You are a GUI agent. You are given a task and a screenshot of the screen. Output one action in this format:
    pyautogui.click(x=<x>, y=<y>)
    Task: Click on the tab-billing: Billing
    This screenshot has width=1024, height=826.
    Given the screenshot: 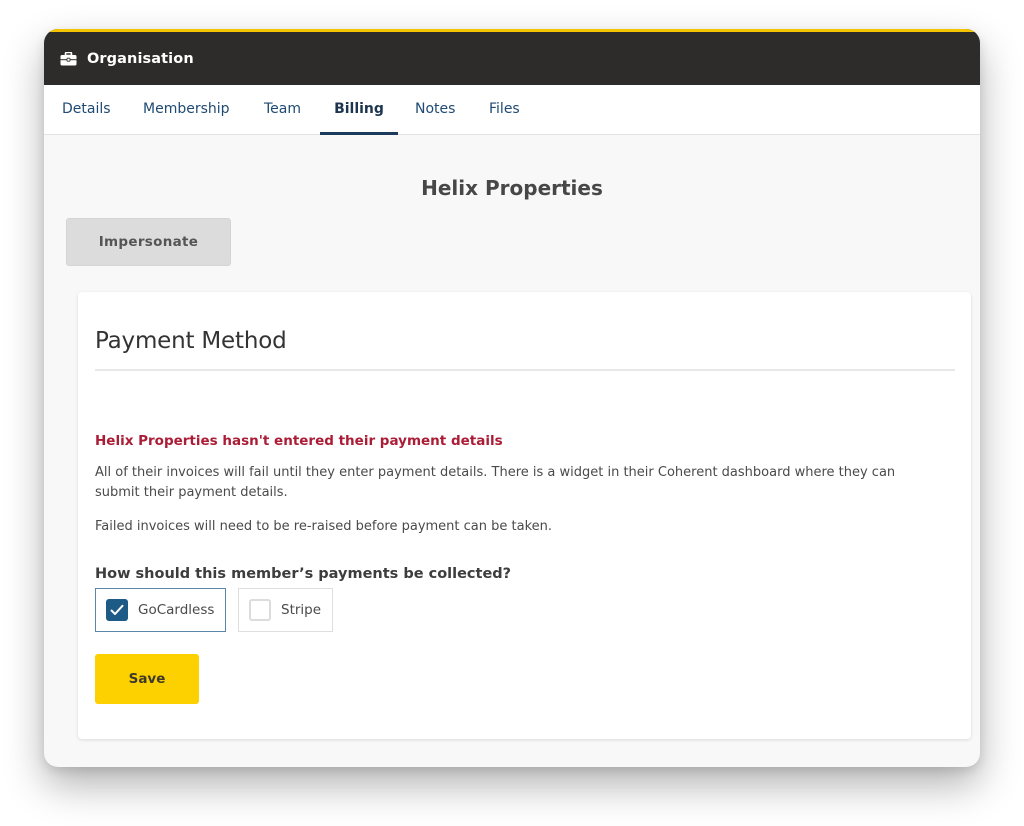 What is the action you would take?
    pyautogui.click(x=359, y=110)
    